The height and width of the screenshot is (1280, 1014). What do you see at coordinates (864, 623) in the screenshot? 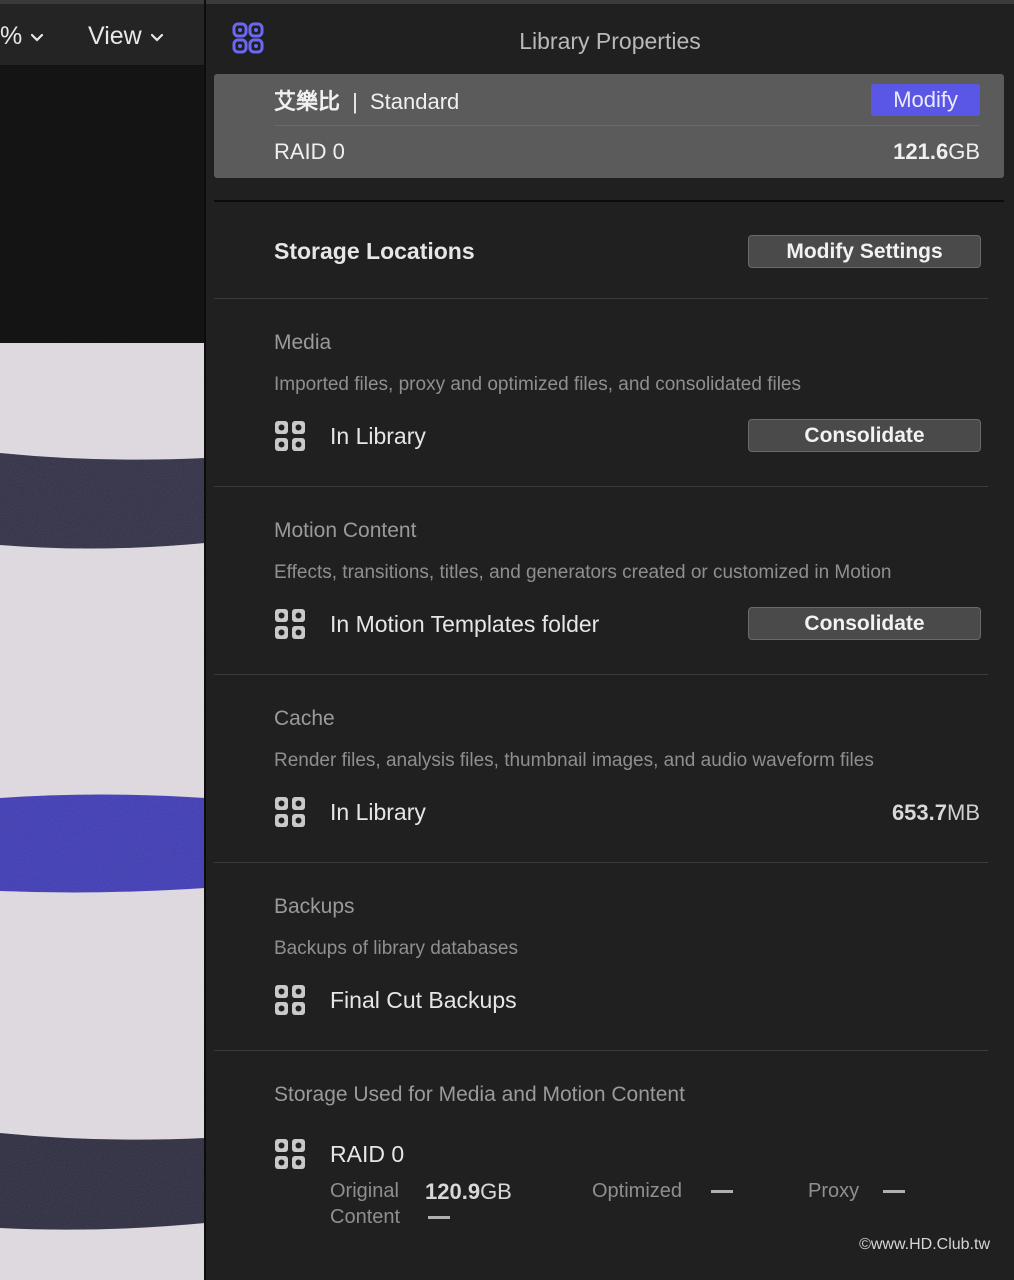
I see `motion-consolidate-button: Consolidate` at bounding box center [864, 623].